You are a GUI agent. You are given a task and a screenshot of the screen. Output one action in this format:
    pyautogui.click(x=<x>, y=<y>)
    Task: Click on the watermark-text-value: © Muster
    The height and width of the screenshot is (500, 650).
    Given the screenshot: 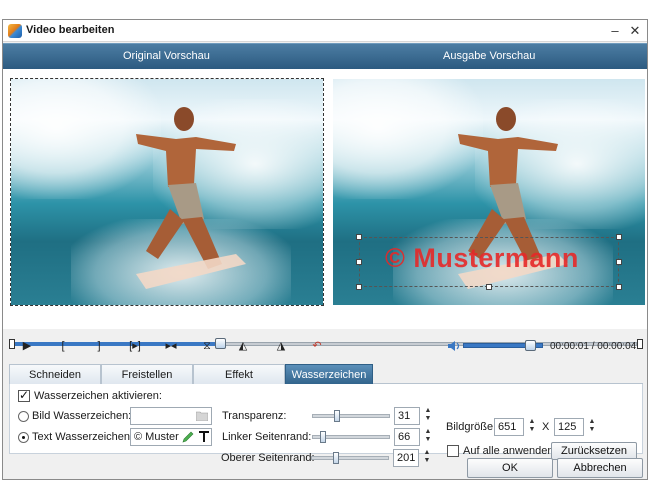 What is the action you would take?
    pyautogui.click(x=156, y=437)
    